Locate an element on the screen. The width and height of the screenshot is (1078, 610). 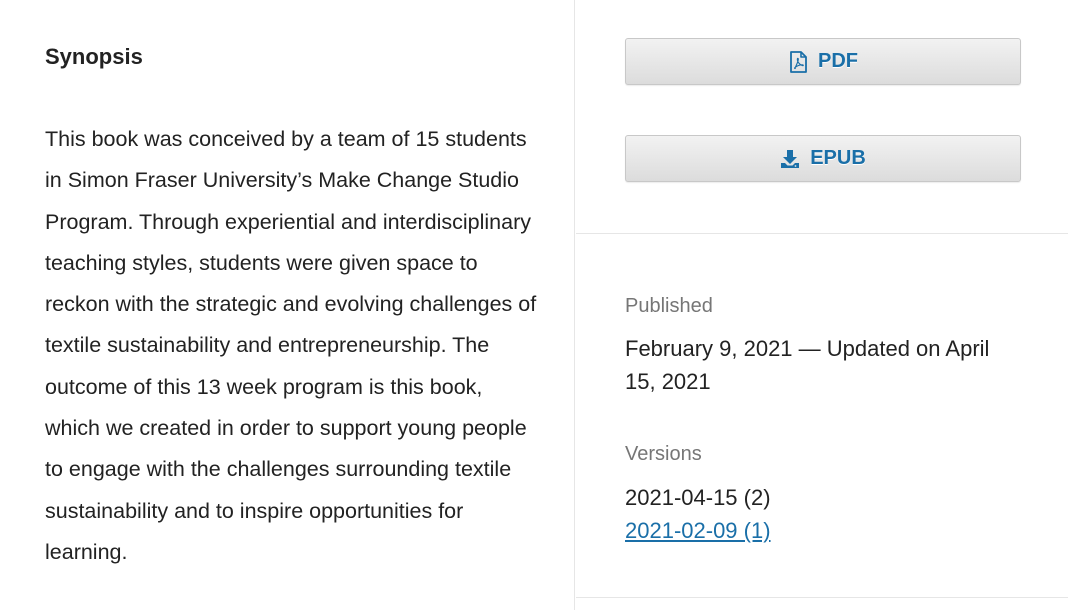
epub-label: EPUB is located at coordinates (838, 158).